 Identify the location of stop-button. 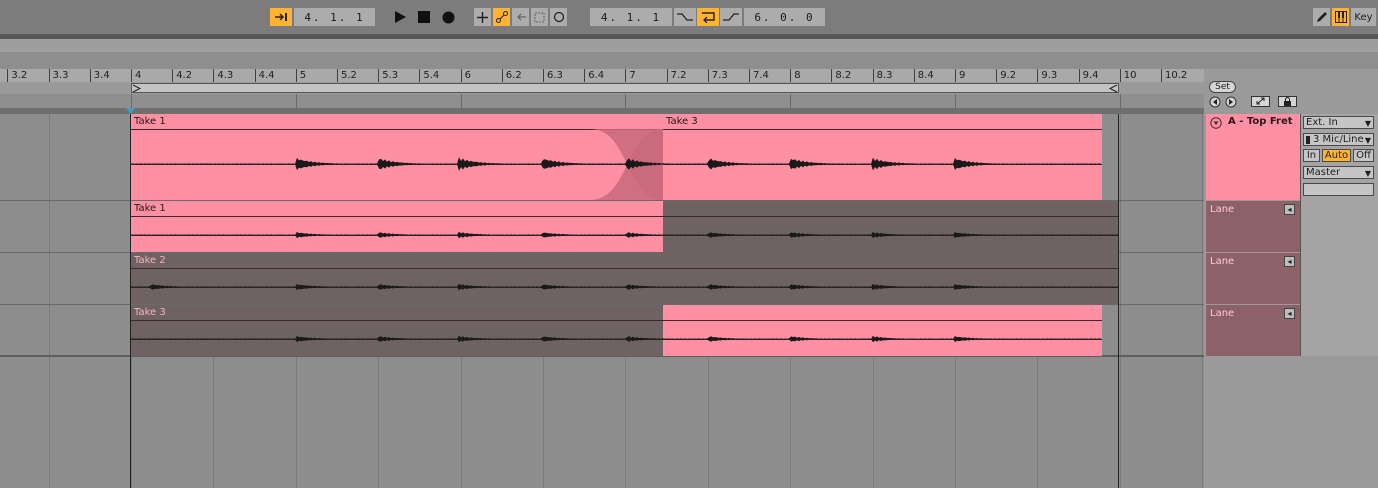
(424, 17).